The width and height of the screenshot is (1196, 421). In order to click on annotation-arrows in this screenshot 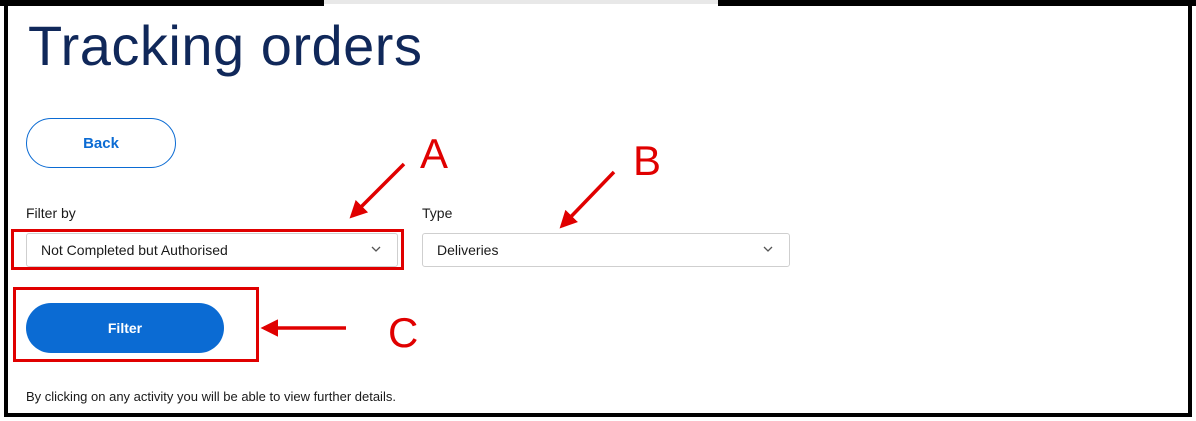, I will do `click(438, 249)`.